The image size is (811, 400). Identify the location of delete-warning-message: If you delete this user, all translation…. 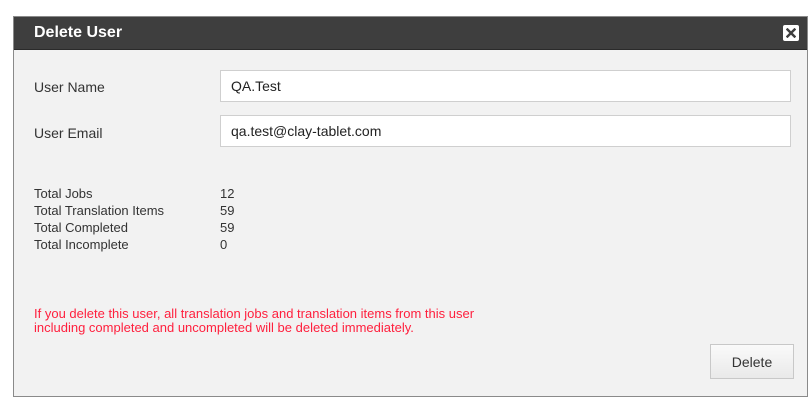
(354, 321).